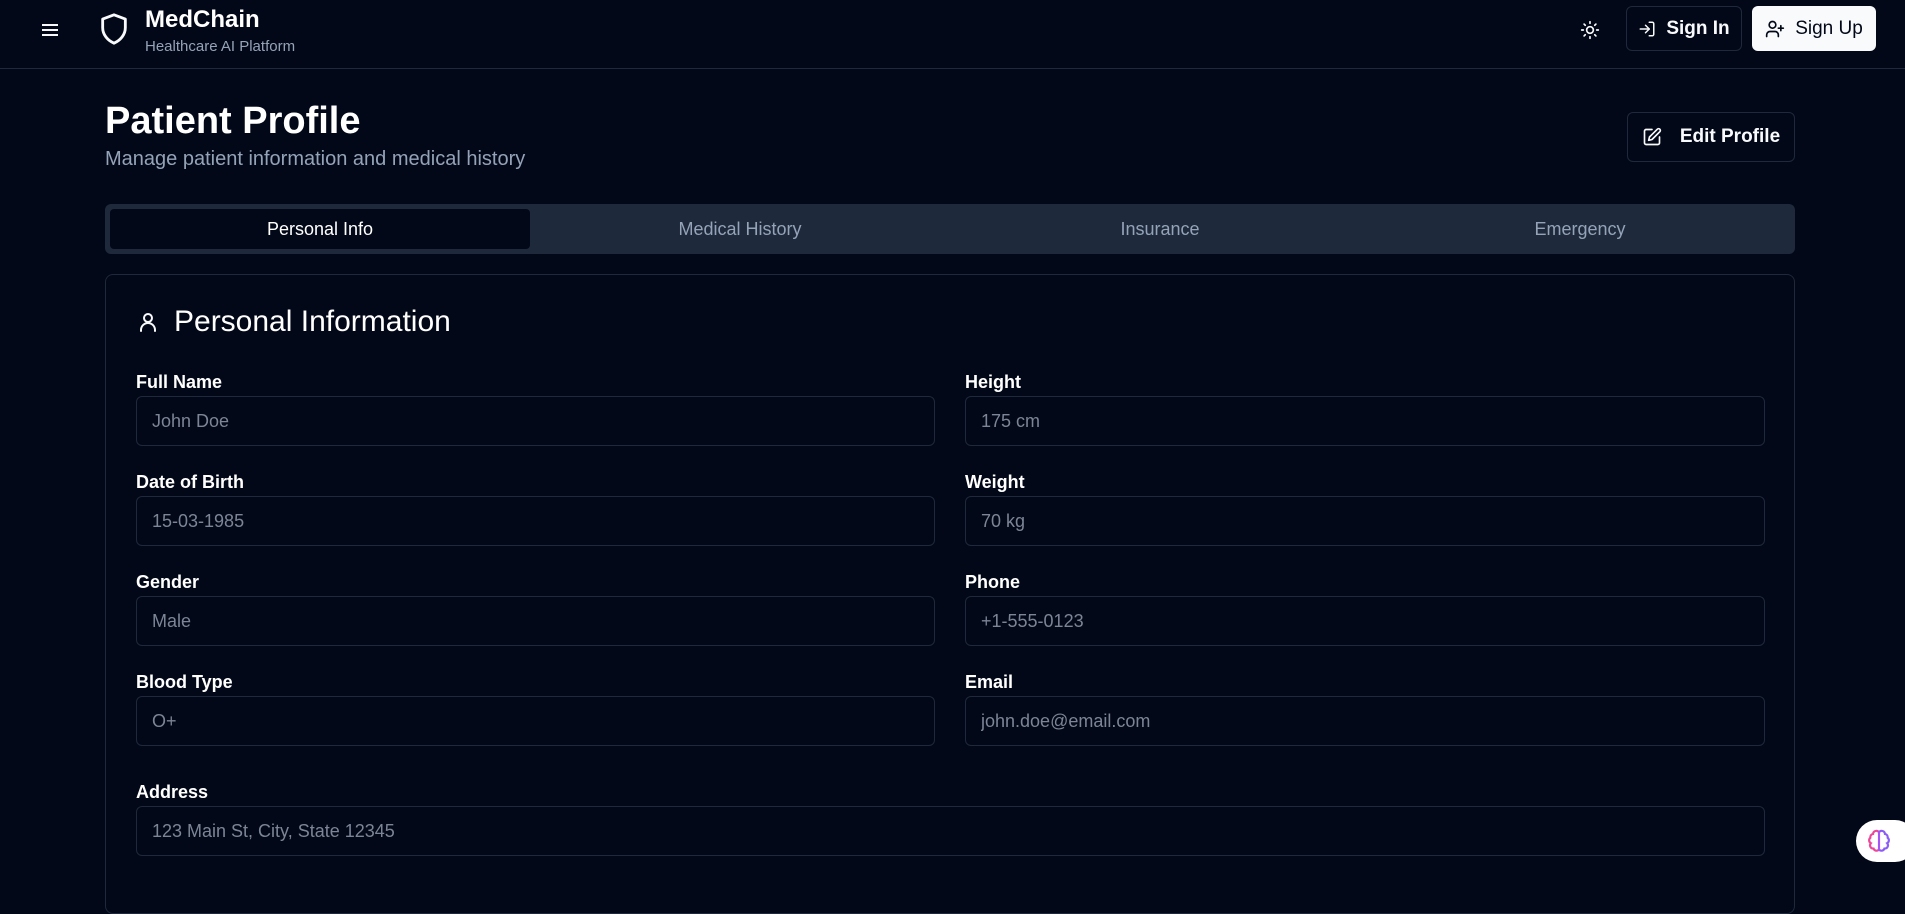 The image size is (1905, 914). I want to click on full-name-label: Full Name, so click(179, 382).